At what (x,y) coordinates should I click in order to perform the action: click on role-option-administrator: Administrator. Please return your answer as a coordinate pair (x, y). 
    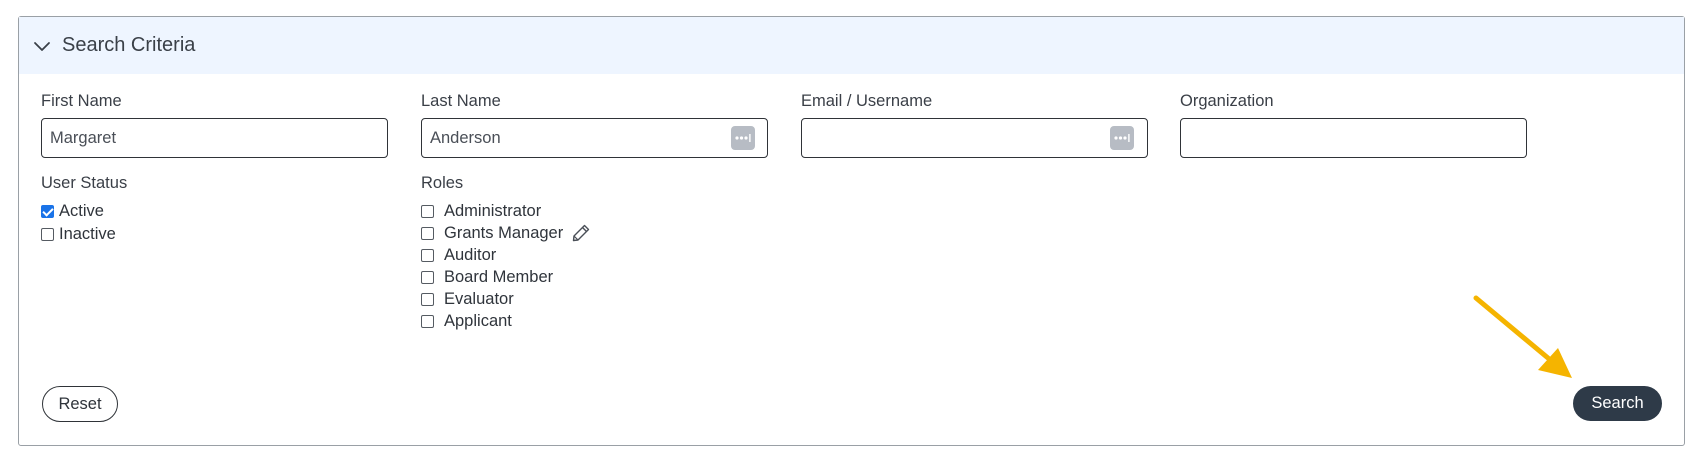
    Looking at the image, I should click on (481, 211).